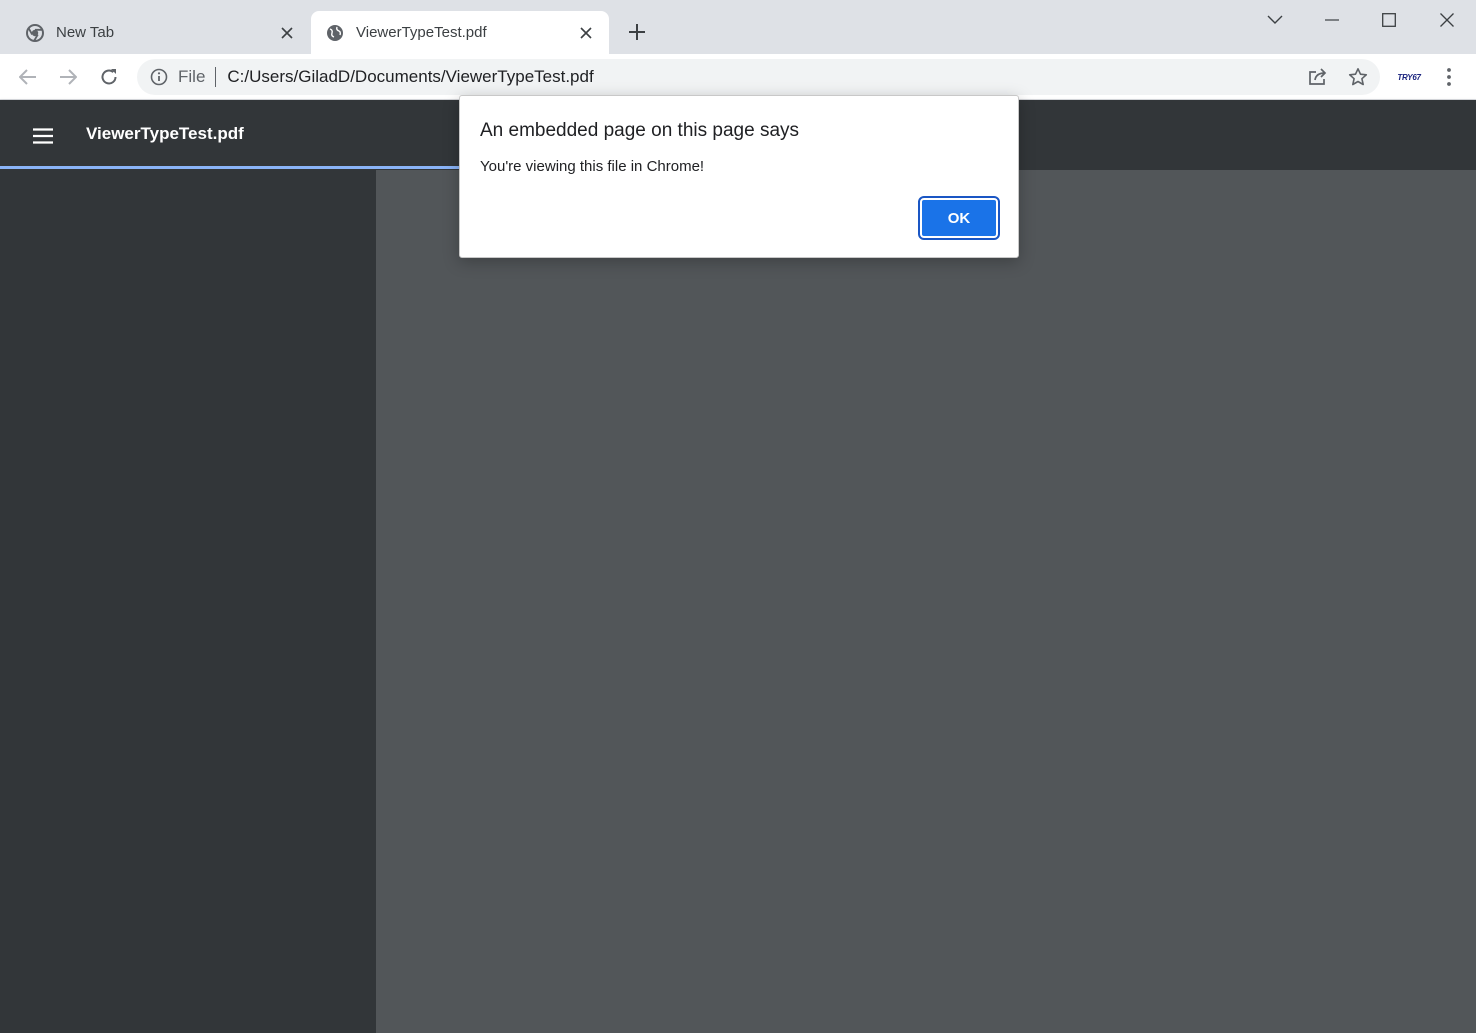 The width and height of the screenshot is (1476, 1033). I want to click on globe-icon, so click(335, 33).